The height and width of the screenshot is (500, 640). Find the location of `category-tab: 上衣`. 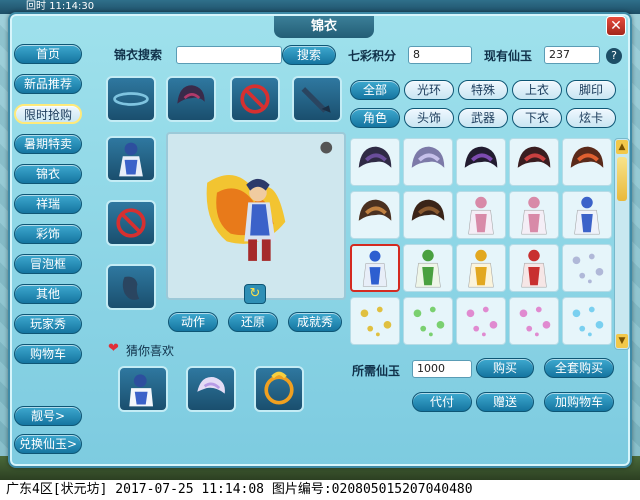

category-tab: 上衣 is located at coordinates (537, 90).